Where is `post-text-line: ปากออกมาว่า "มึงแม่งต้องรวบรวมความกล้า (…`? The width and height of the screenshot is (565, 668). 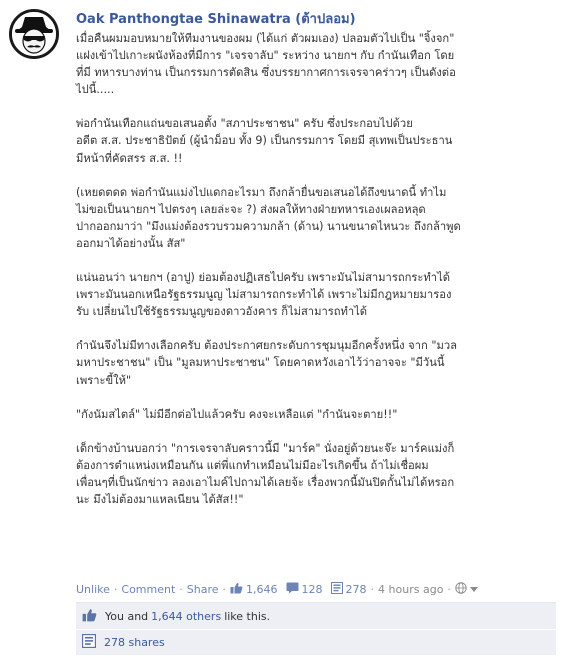 post-text-line: ปากออกมาว่า "มึงแม่งต้องรวบรวมความกล้า (… is located at coordinates (268, 226).